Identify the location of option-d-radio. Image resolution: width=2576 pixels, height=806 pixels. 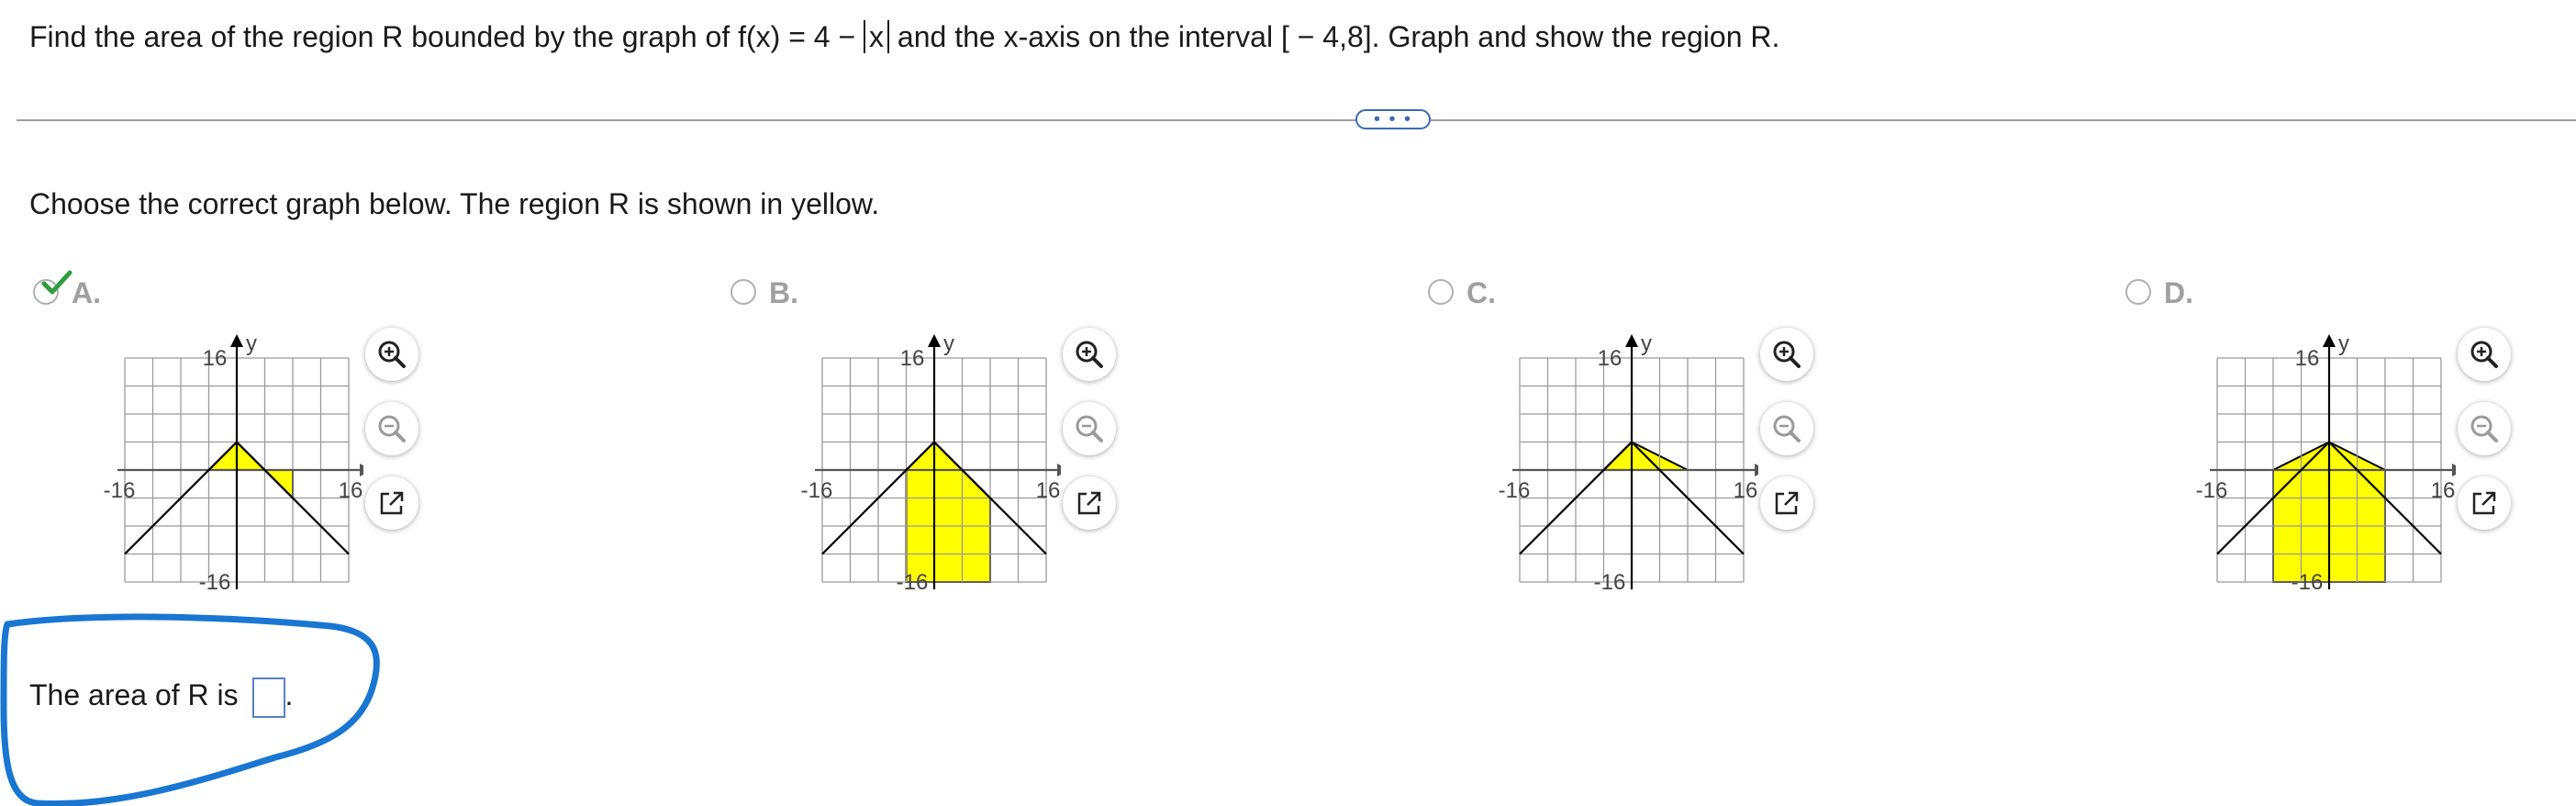
(2138, 292).